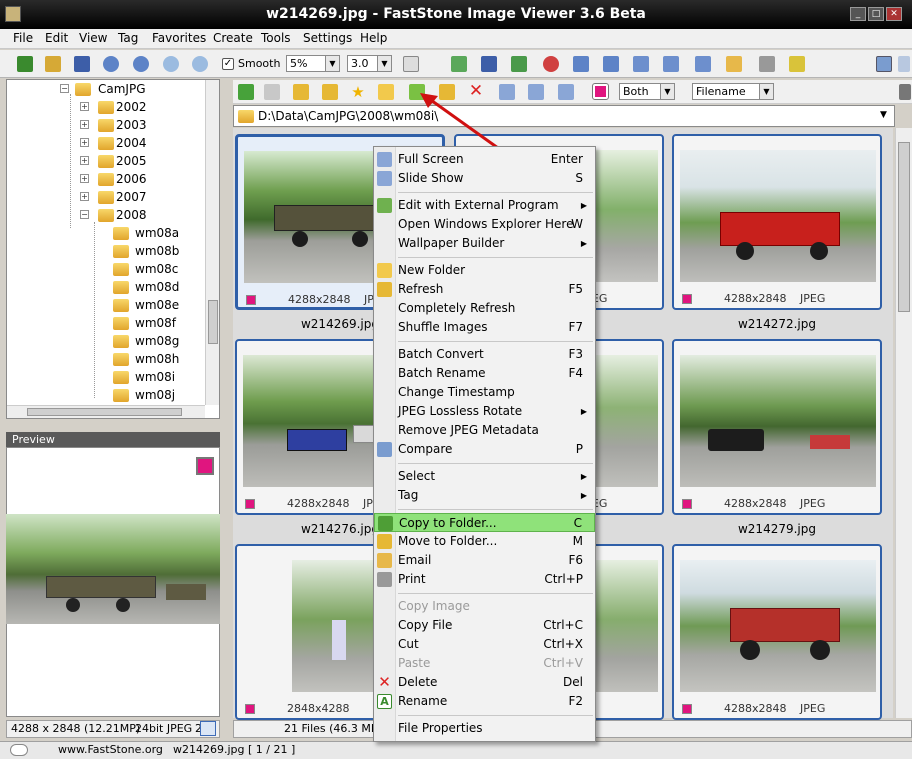  What do you see at coordinates (484, 224) in the screenshot?
I see `menu-item-open-explorer: Open Windows Explorer Here W` at bounding box center [484, 224].